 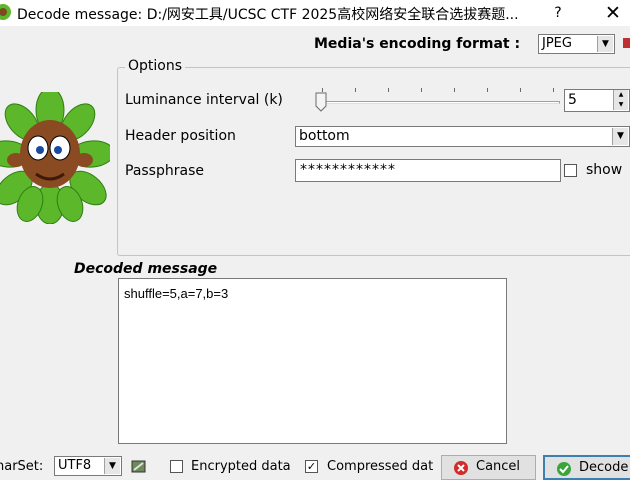 What do you see at coordinates (311, 466) in the screenshot?
I see `compressed-data-checkbox: ✓` at bounding box center [311, 466].